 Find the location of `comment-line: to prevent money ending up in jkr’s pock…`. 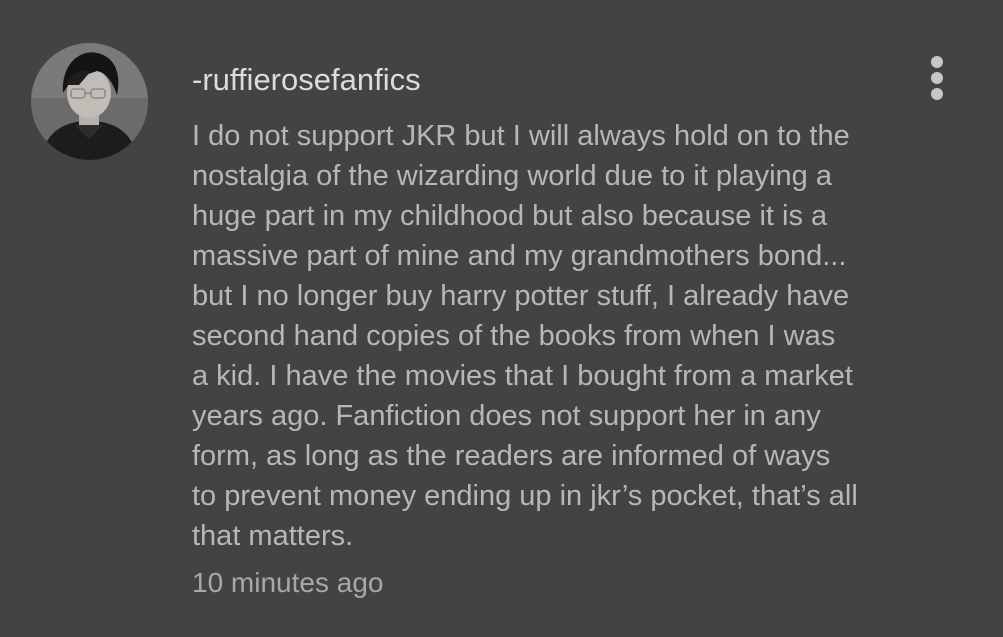

comment-line: to prevent money ending up in jkr’s pock… is located at coordinates (525, 496).